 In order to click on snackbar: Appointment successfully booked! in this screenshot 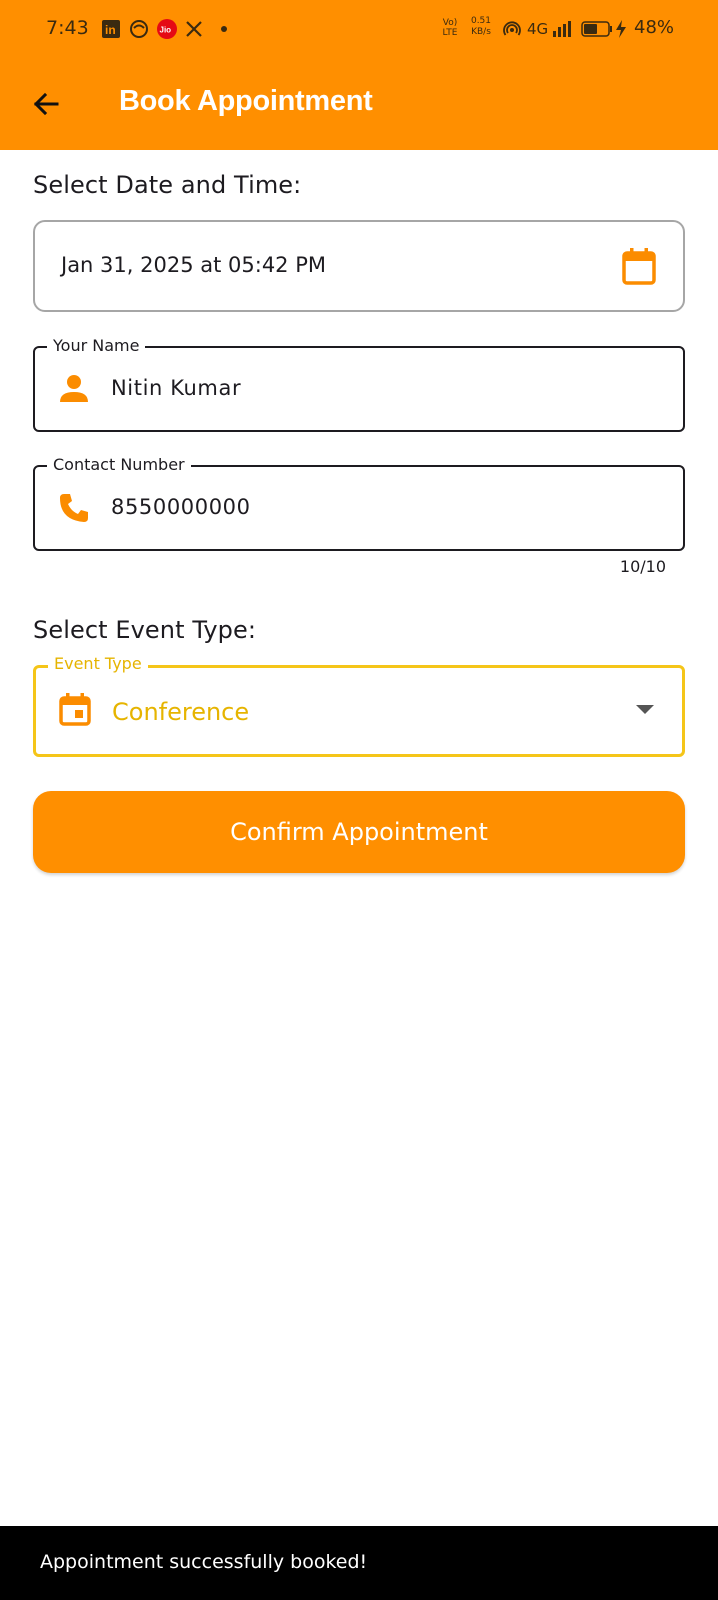, I will do `click(359, 1563)`.